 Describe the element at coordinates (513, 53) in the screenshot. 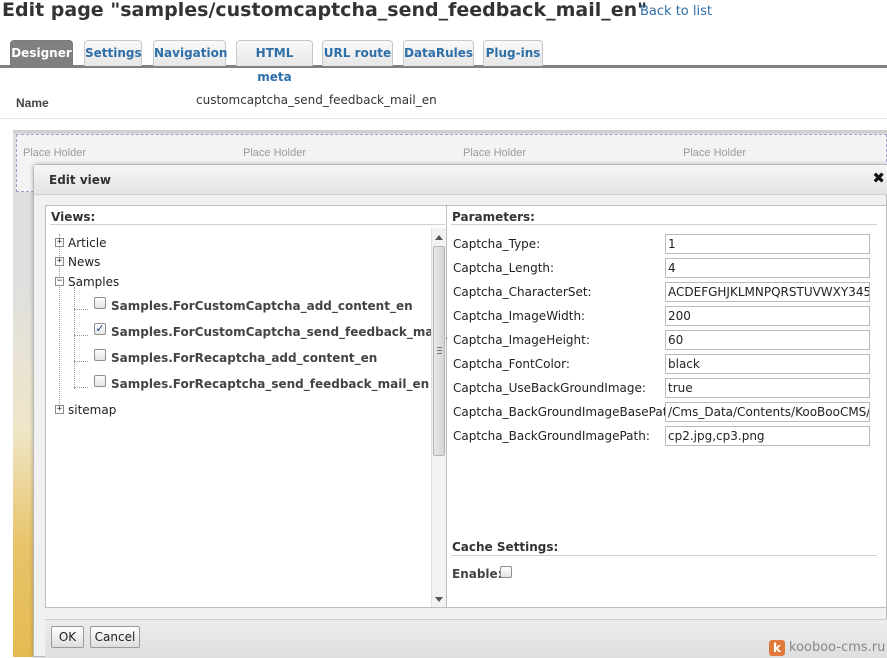

I see `tab-plug-ins: Plug-ins` at that location.